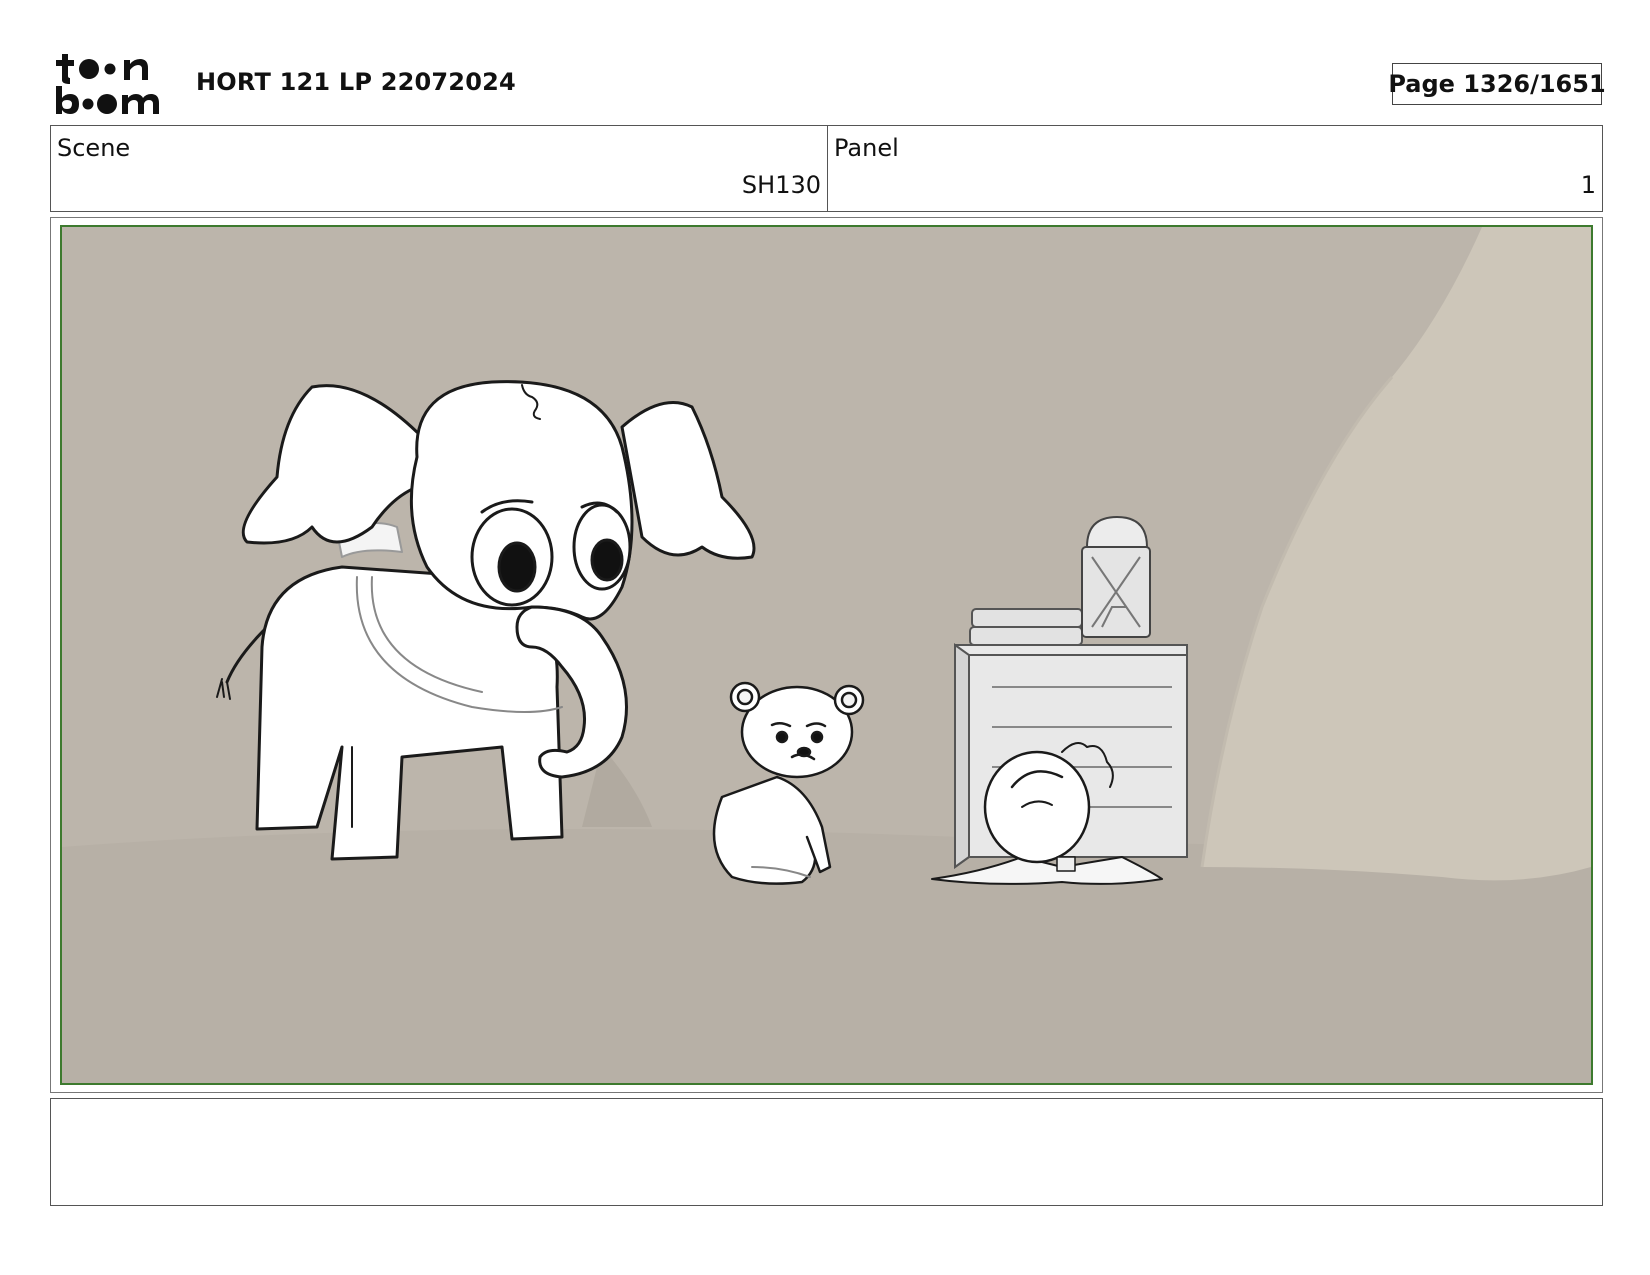  What do you see at coordinates (866, 148) in the screenshot?
I see `panel-label: Panel` at bounding box center [866, 148].